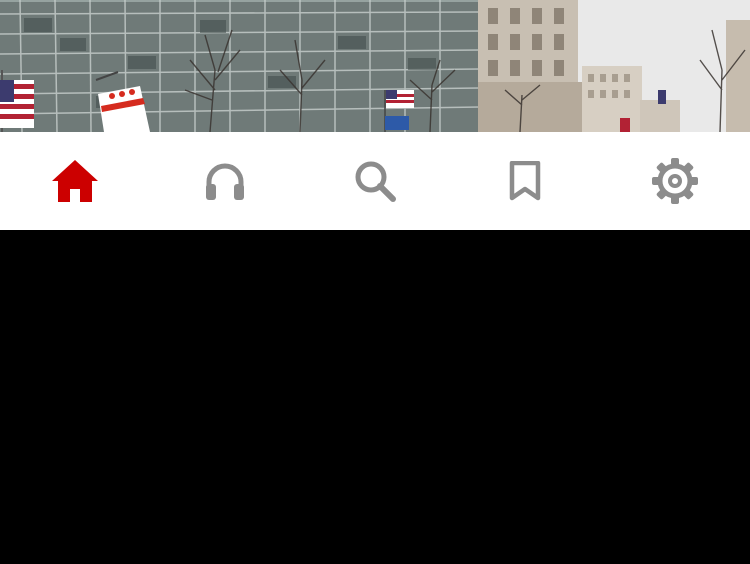 This screenshot has width=750, height=564. I want to click on search-icon, so click(375, 181).